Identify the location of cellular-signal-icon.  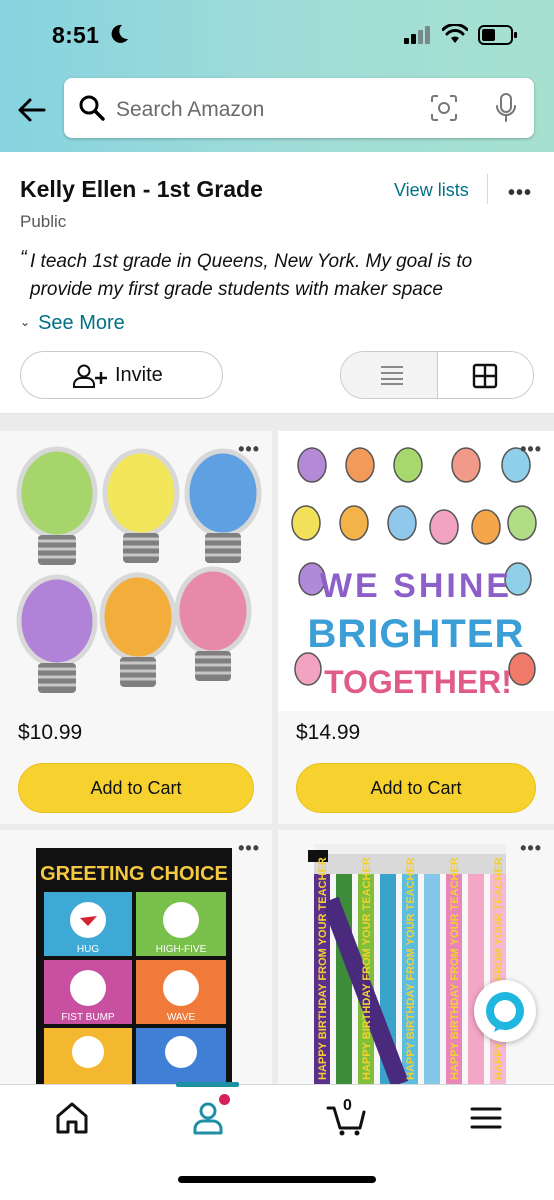
(417, 35).